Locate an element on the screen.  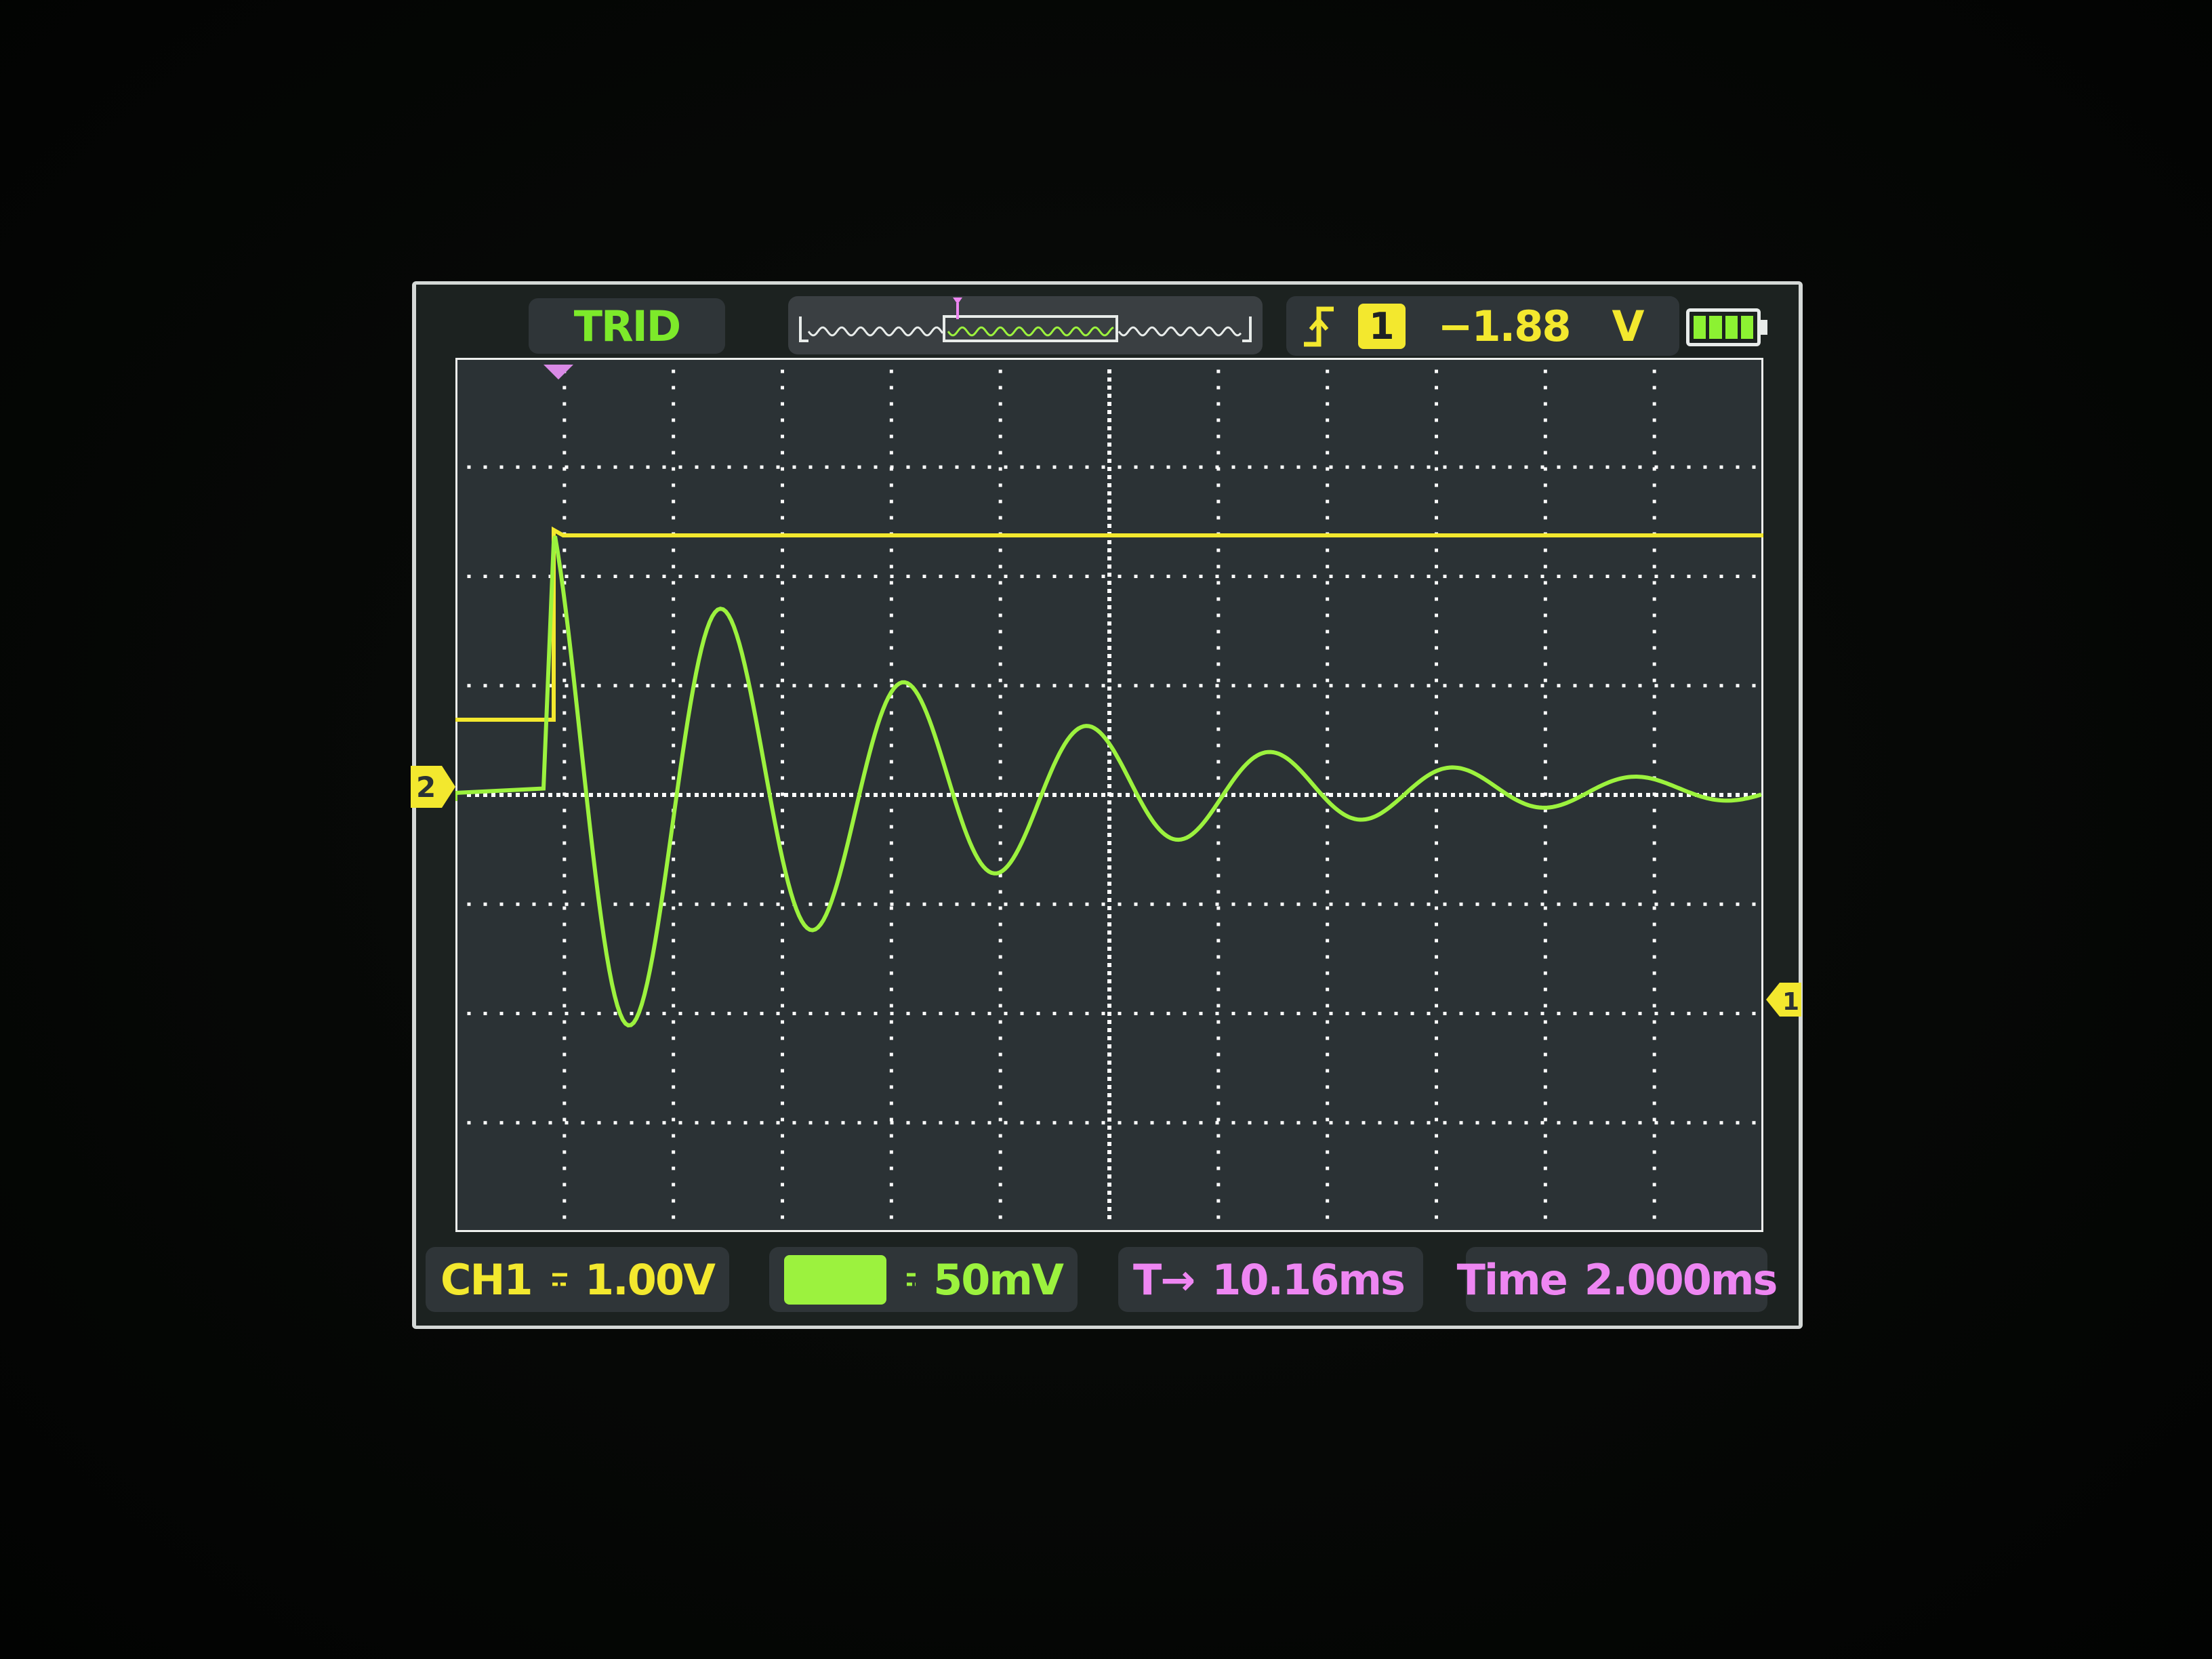
memory-waveform-icon is located at coordinates (1025, 320).